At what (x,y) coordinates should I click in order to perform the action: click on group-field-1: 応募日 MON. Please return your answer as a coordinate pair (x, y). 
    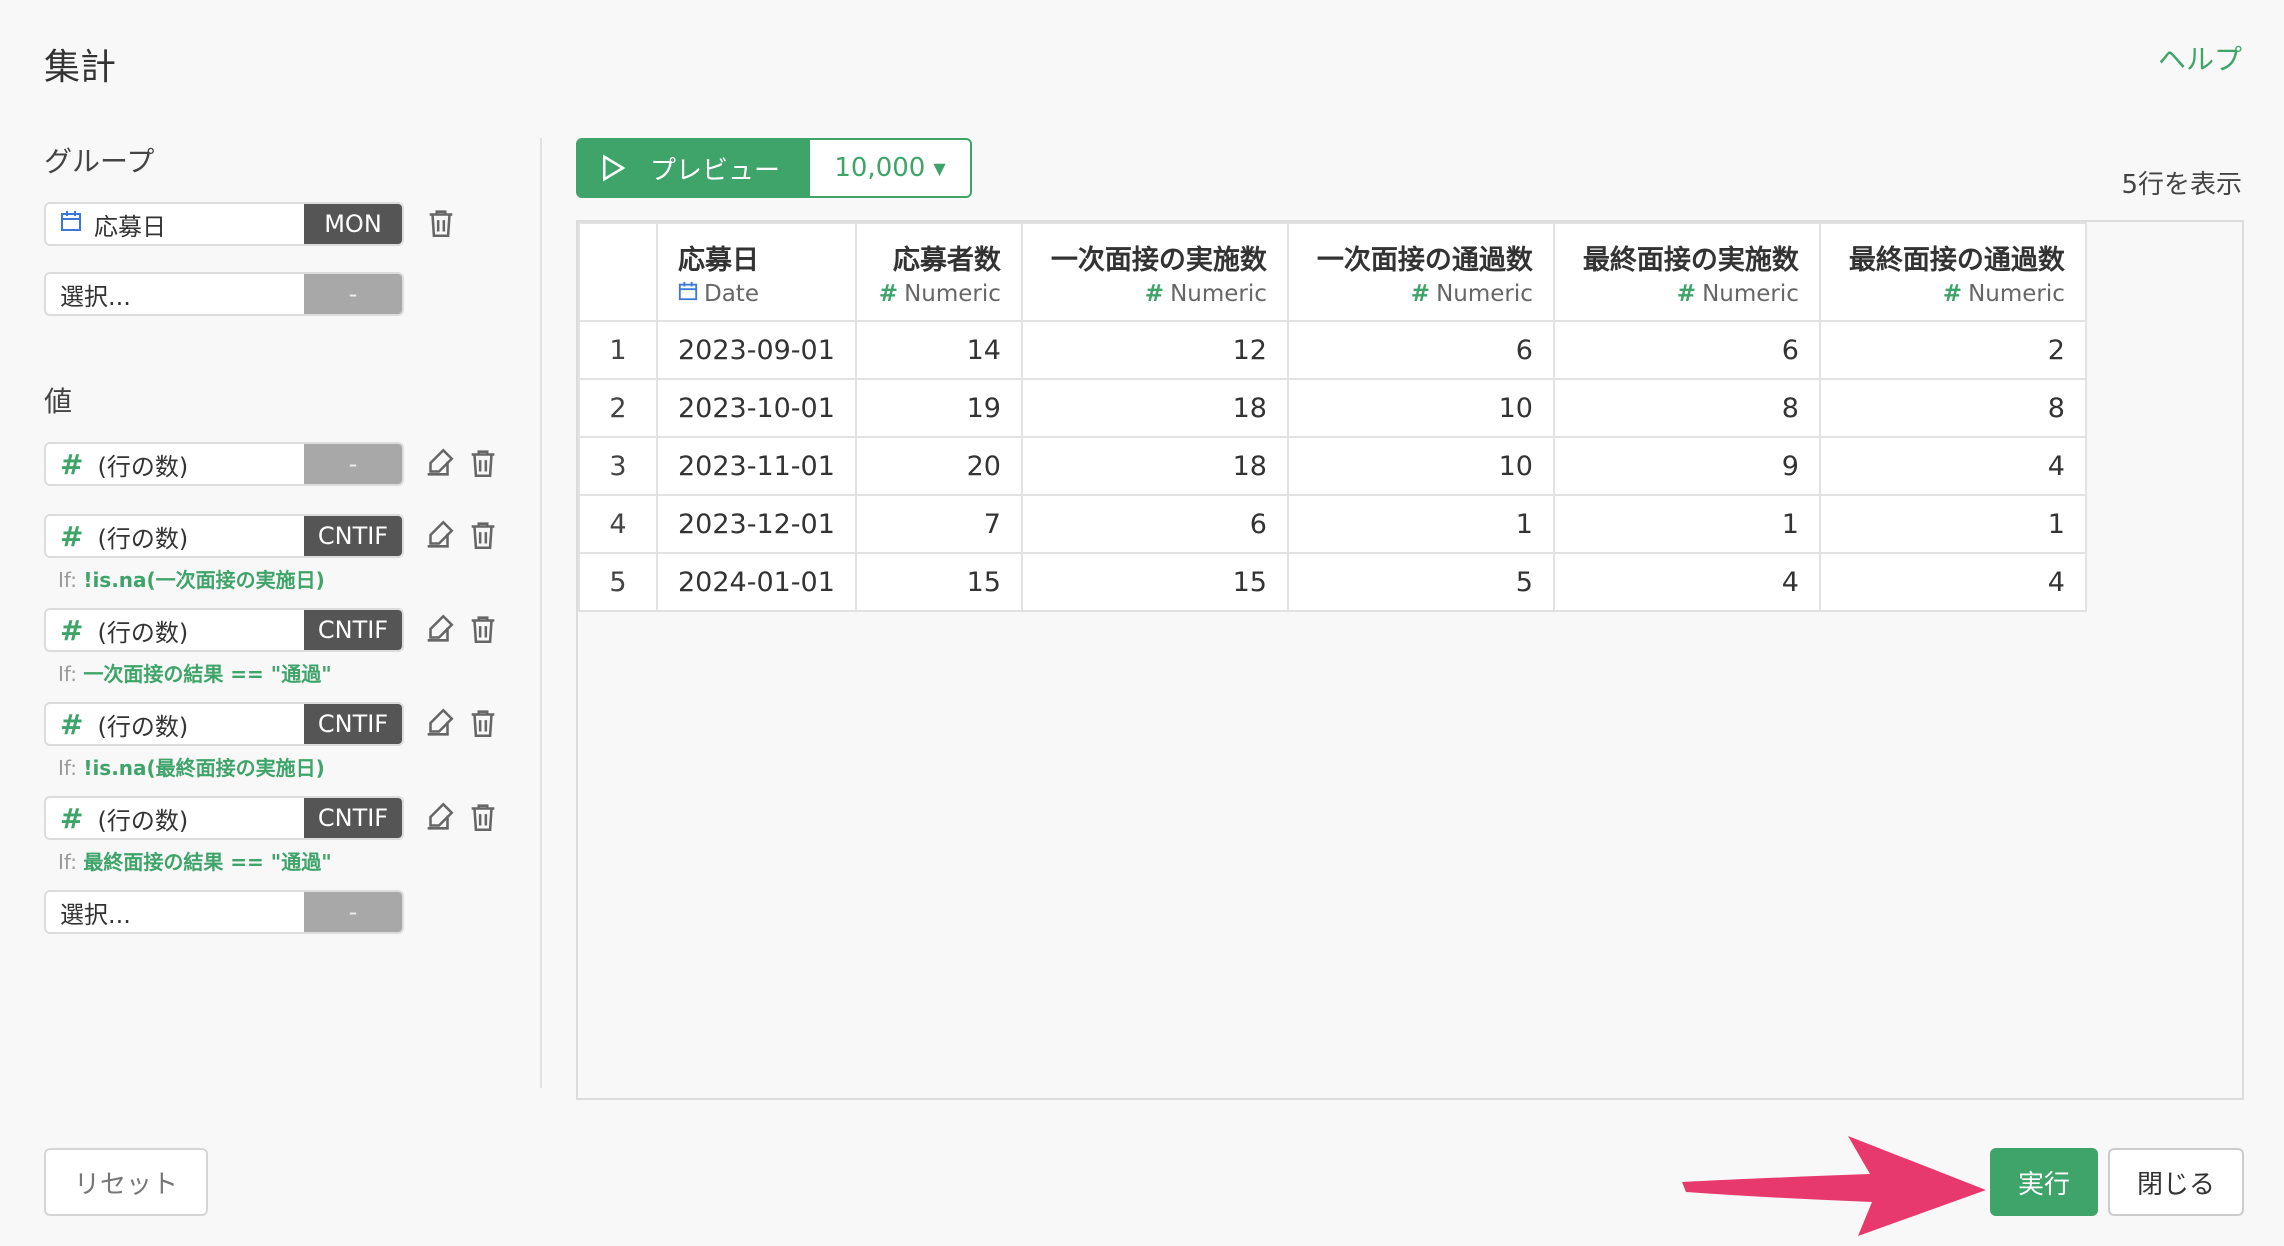
    Looking at the image, I should click on (224, 224).